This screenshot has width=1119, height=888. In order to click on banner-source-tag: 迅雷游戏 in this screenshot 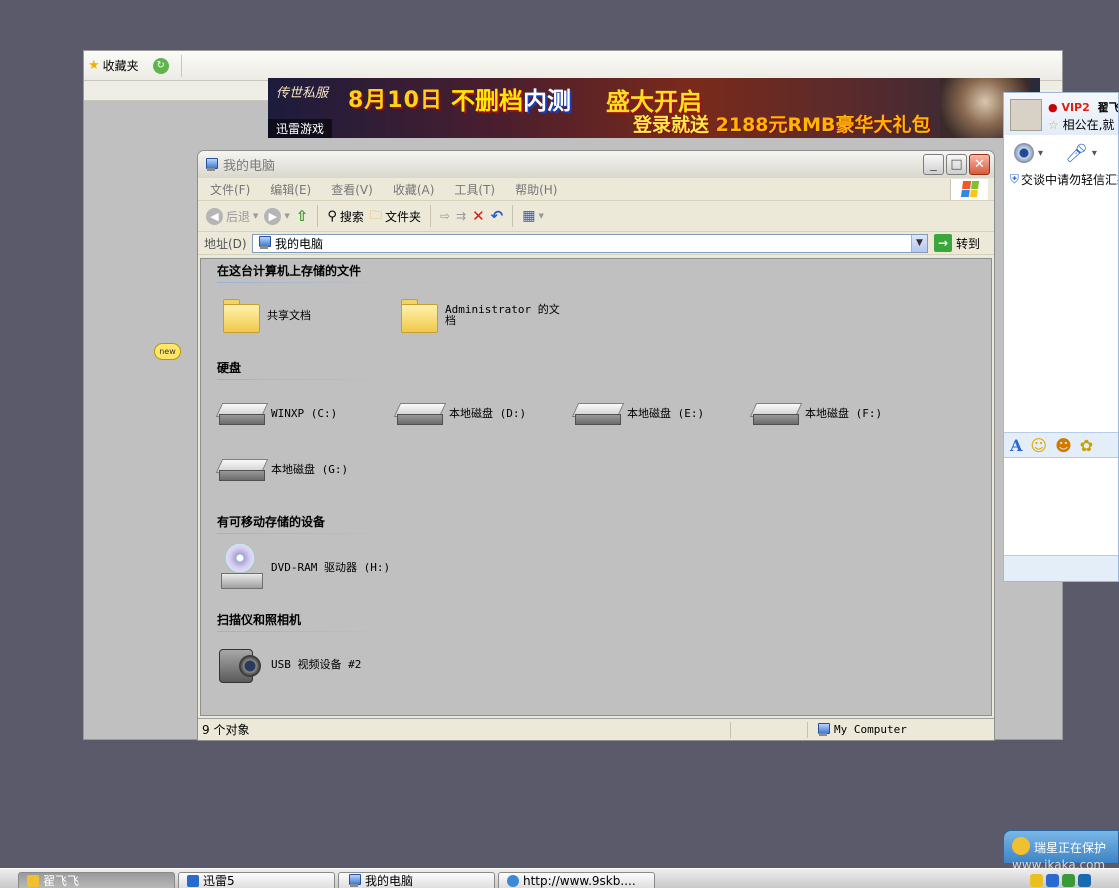, I will do `click(300, 128)`.